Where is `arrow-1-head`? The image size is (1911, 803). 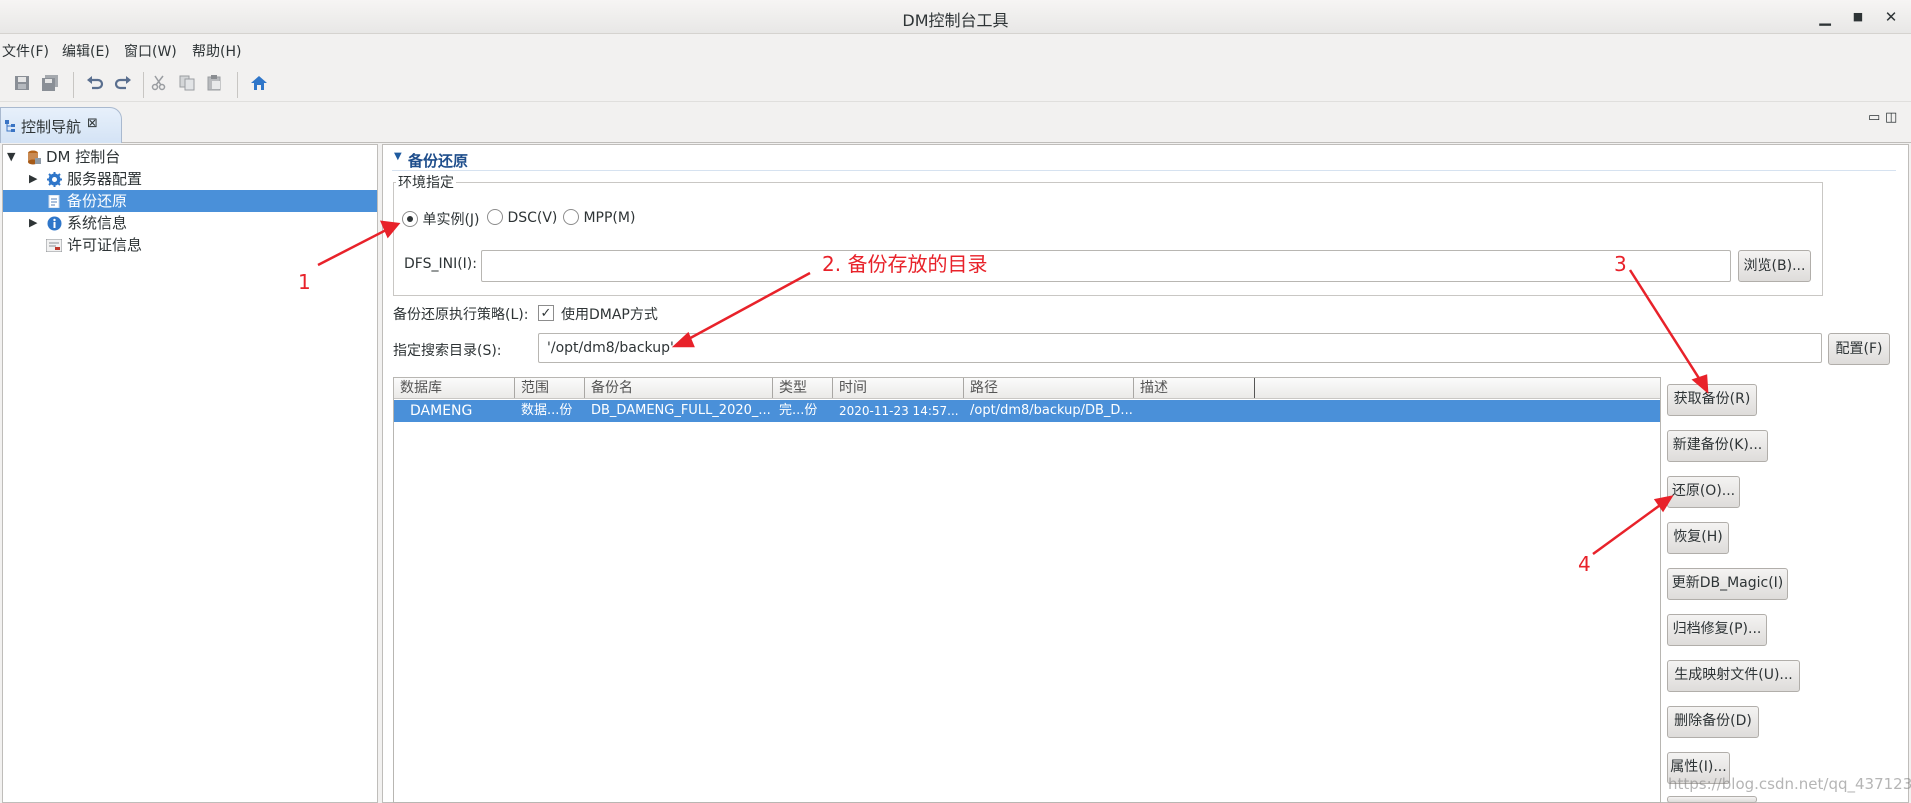
arrow-1-head is located at coordinates (390, 229).